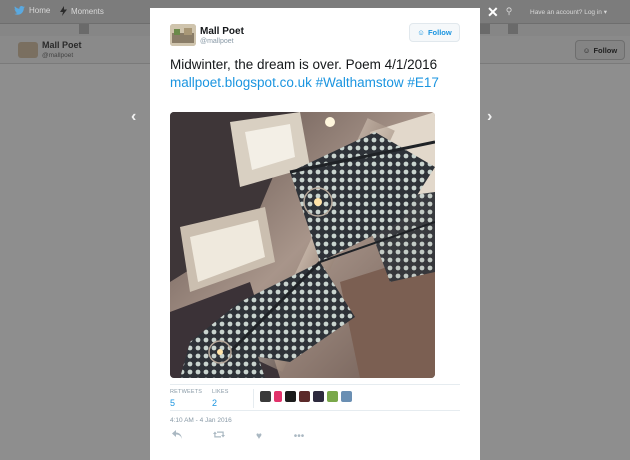  I want to click on background-follow-button: ☺ Follow, so click(600, 50).